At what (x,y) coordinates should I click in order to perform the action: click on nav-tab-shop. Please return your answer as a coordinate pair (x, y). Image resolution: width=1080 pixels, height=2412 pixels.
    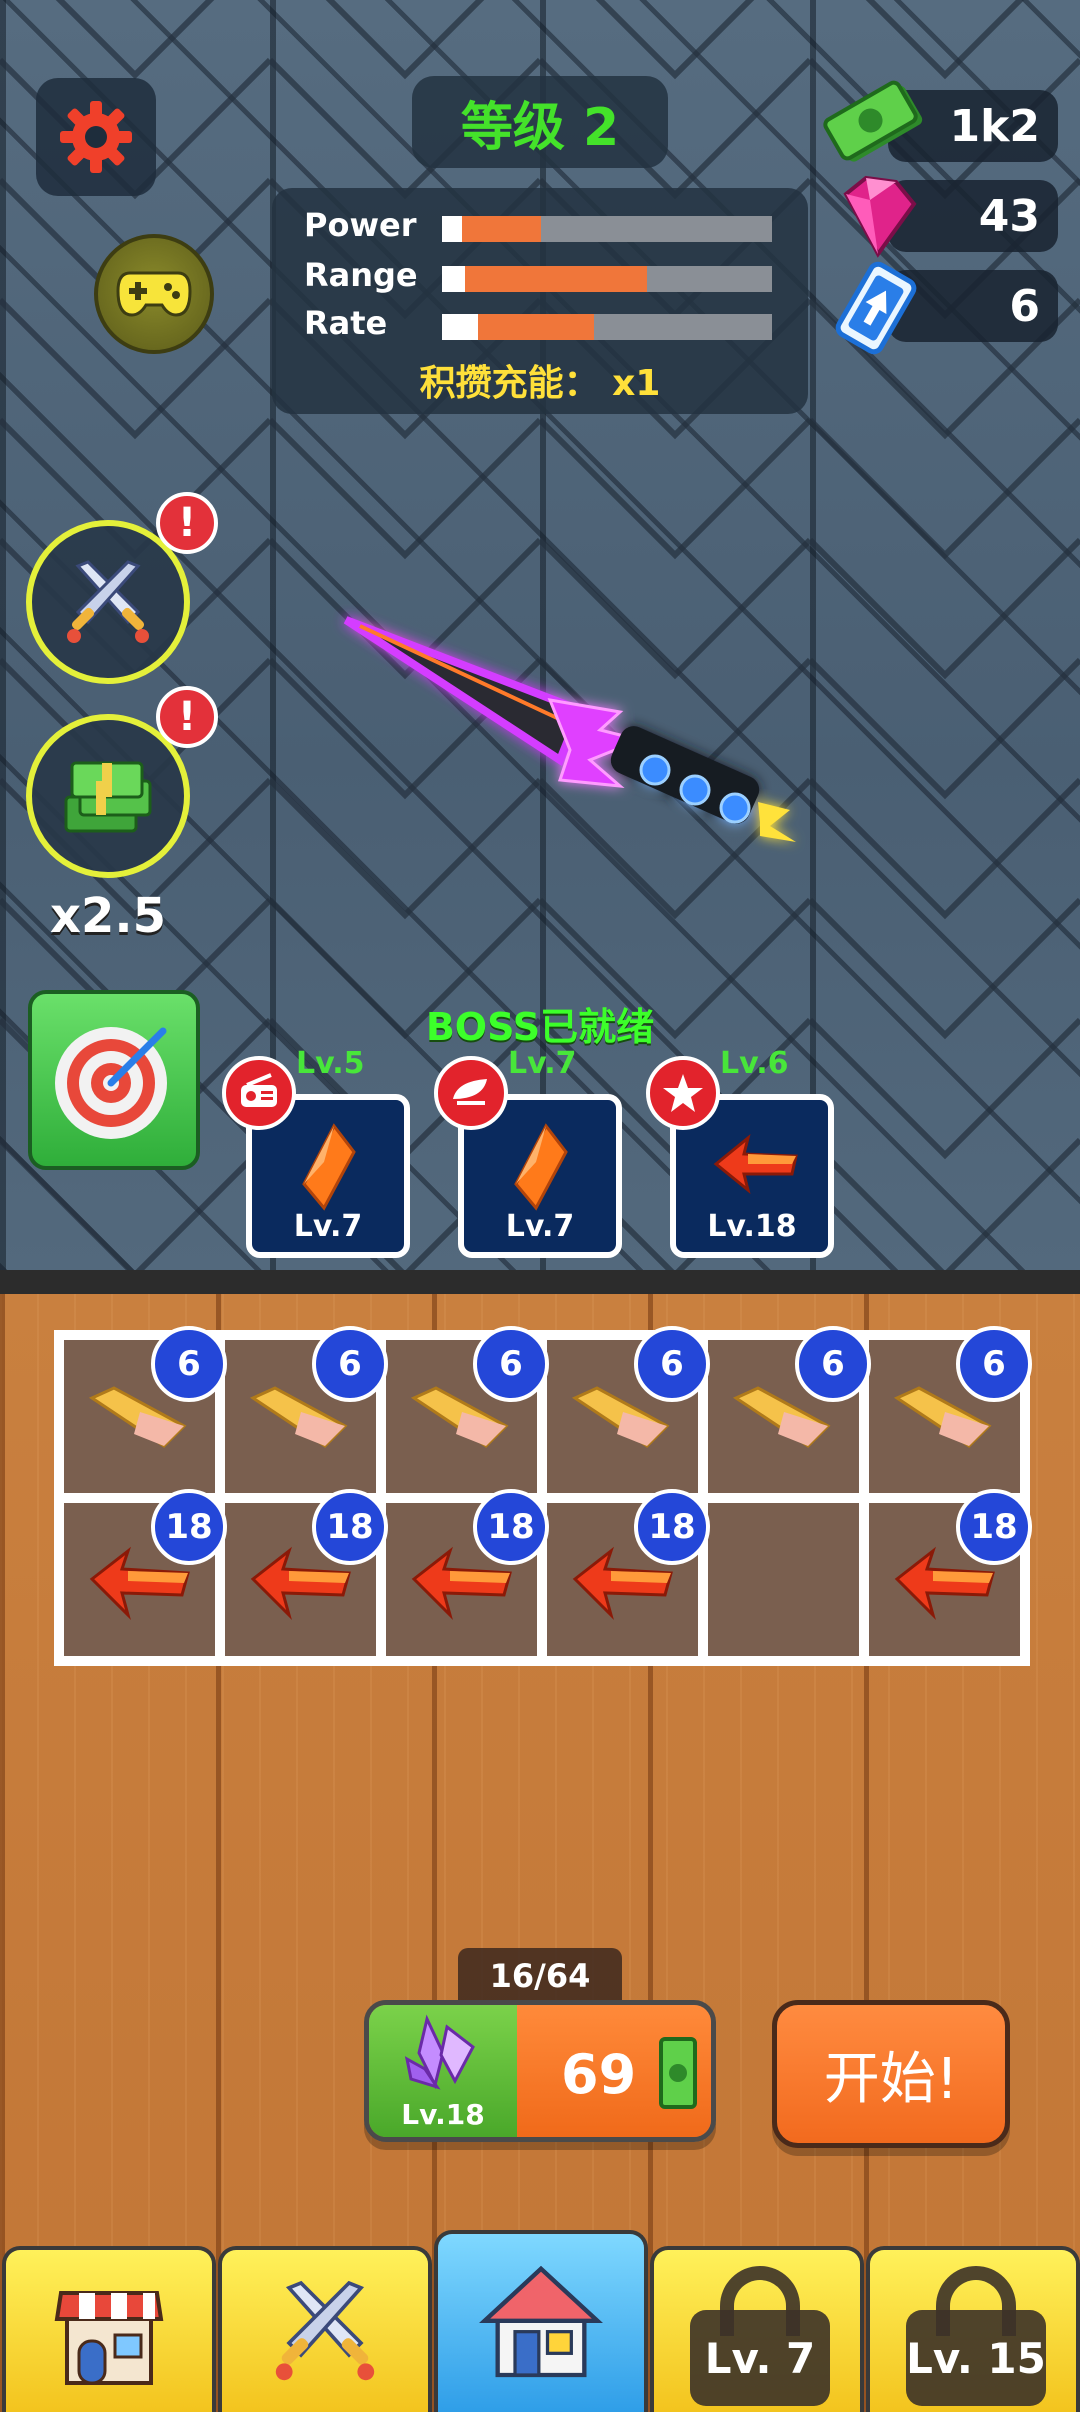
    Looking at the image, I should click on (109, 2329).